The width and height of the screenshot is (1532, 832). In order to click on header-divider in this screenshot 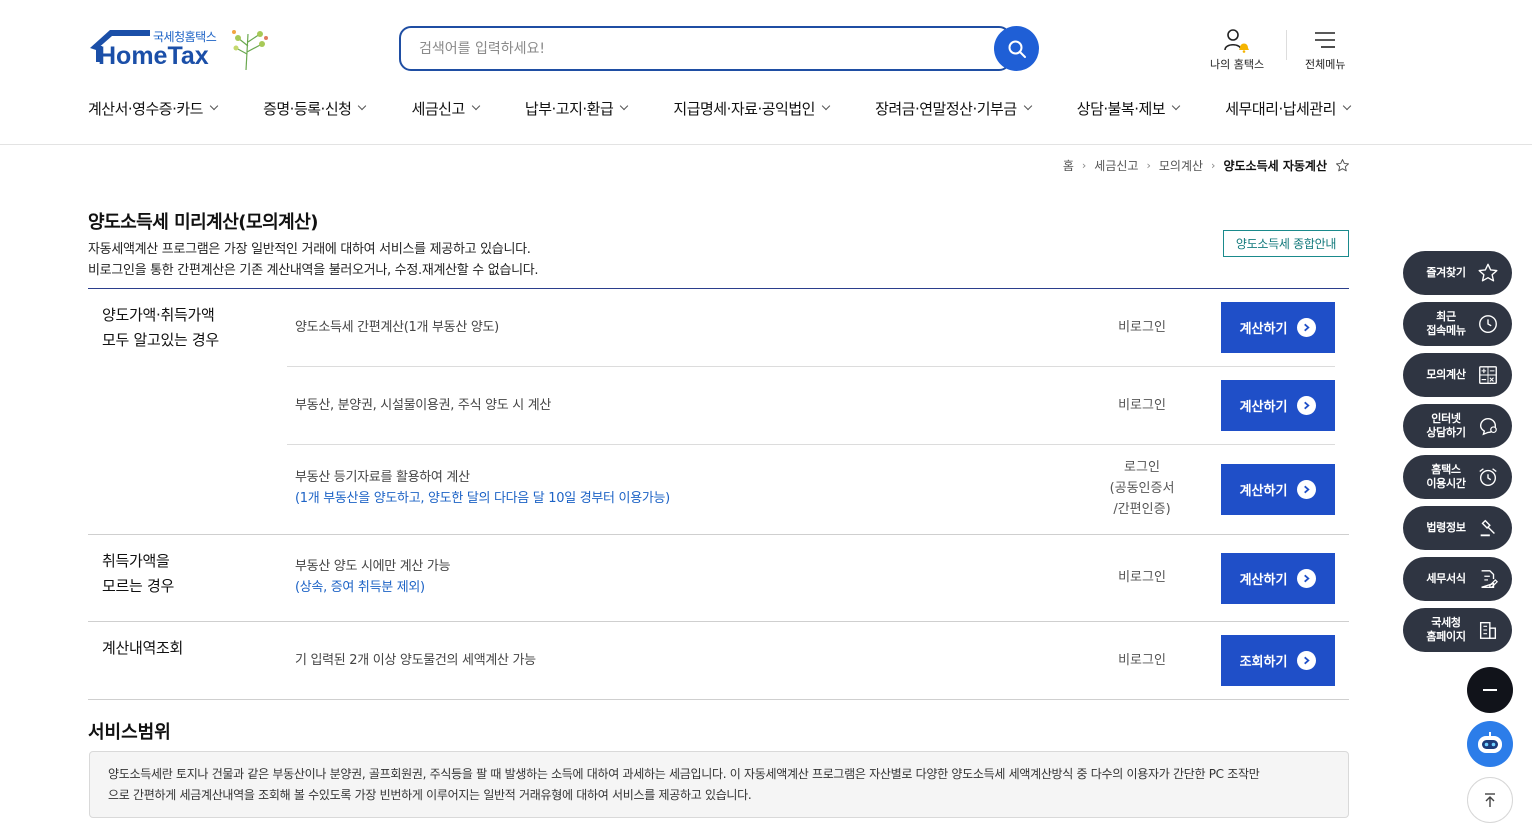, I will do `click(1286, 45)`.